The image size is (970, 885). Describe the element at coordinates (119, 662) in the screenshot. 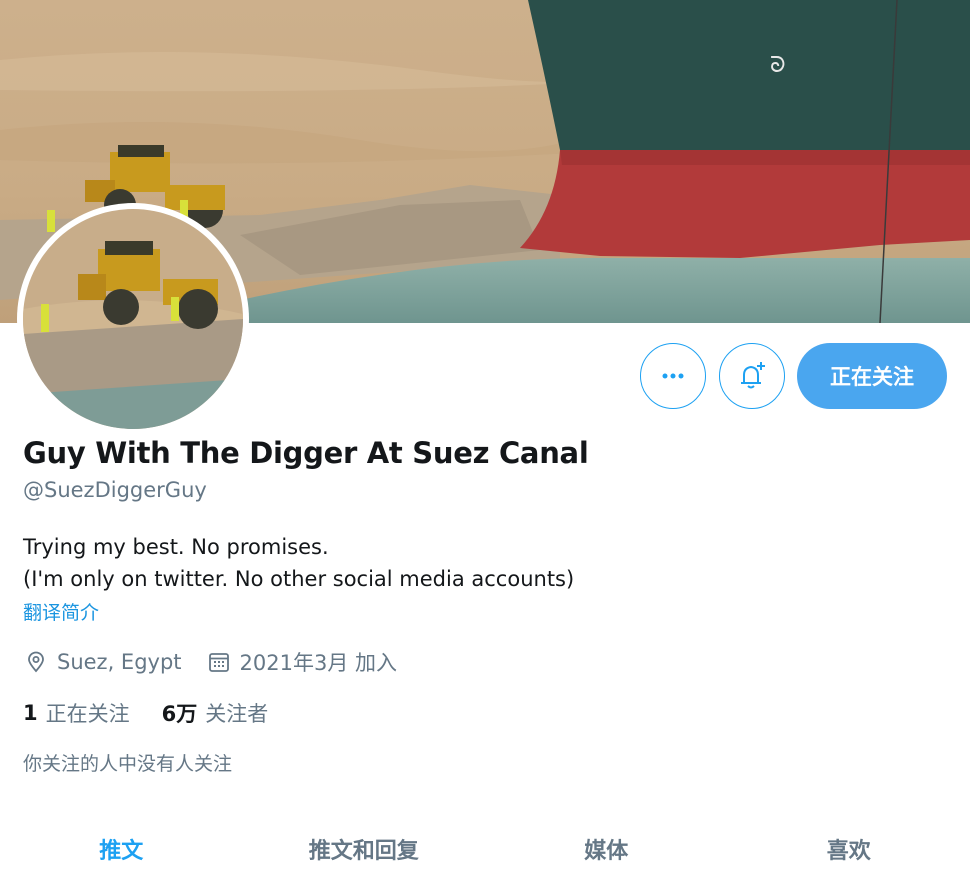

I see `location: Suez, Egypt` at that location.